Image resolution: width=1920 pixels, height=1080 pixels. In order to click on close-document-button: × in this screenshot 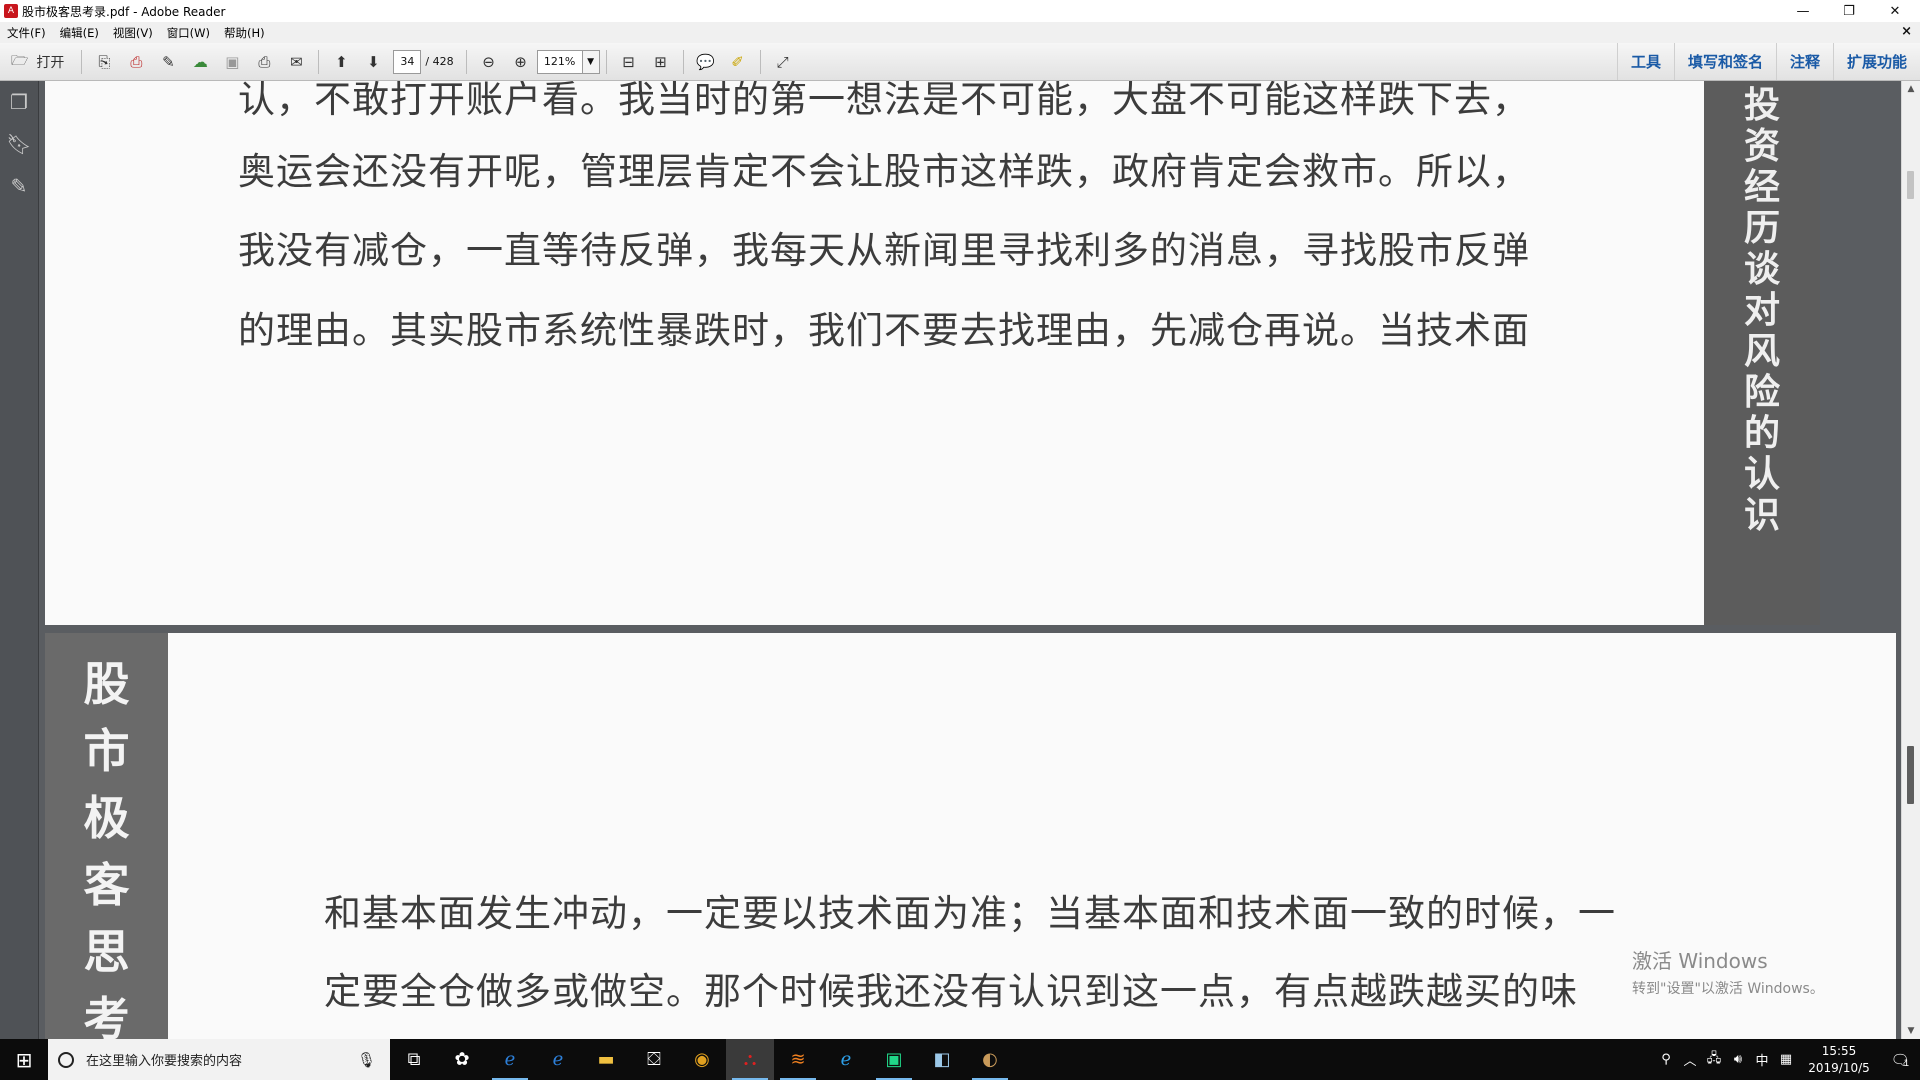, I will do `click(1906, 31)`.